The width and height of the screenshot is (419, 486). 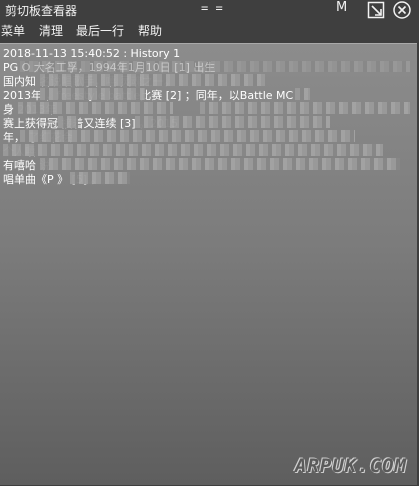 I want to click on mode-button: M, so click(x=341, y=7).